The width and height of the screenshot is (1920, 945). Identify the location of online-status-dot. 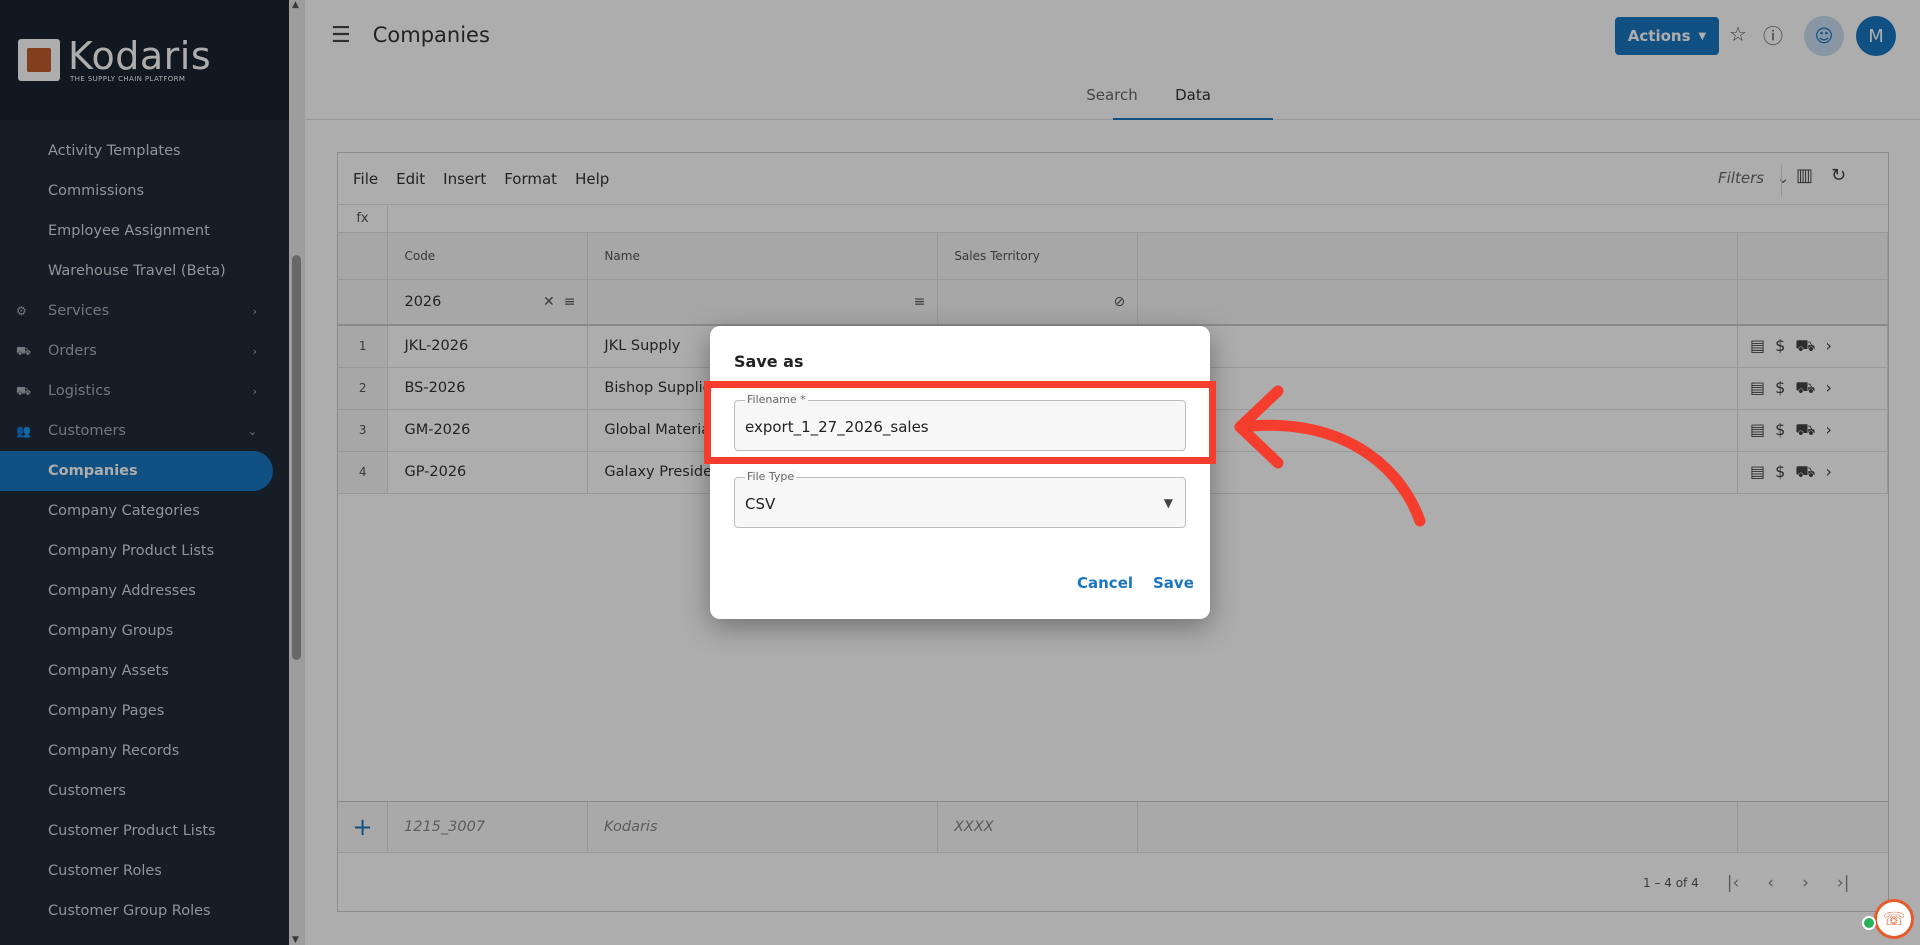
(1869, 923).